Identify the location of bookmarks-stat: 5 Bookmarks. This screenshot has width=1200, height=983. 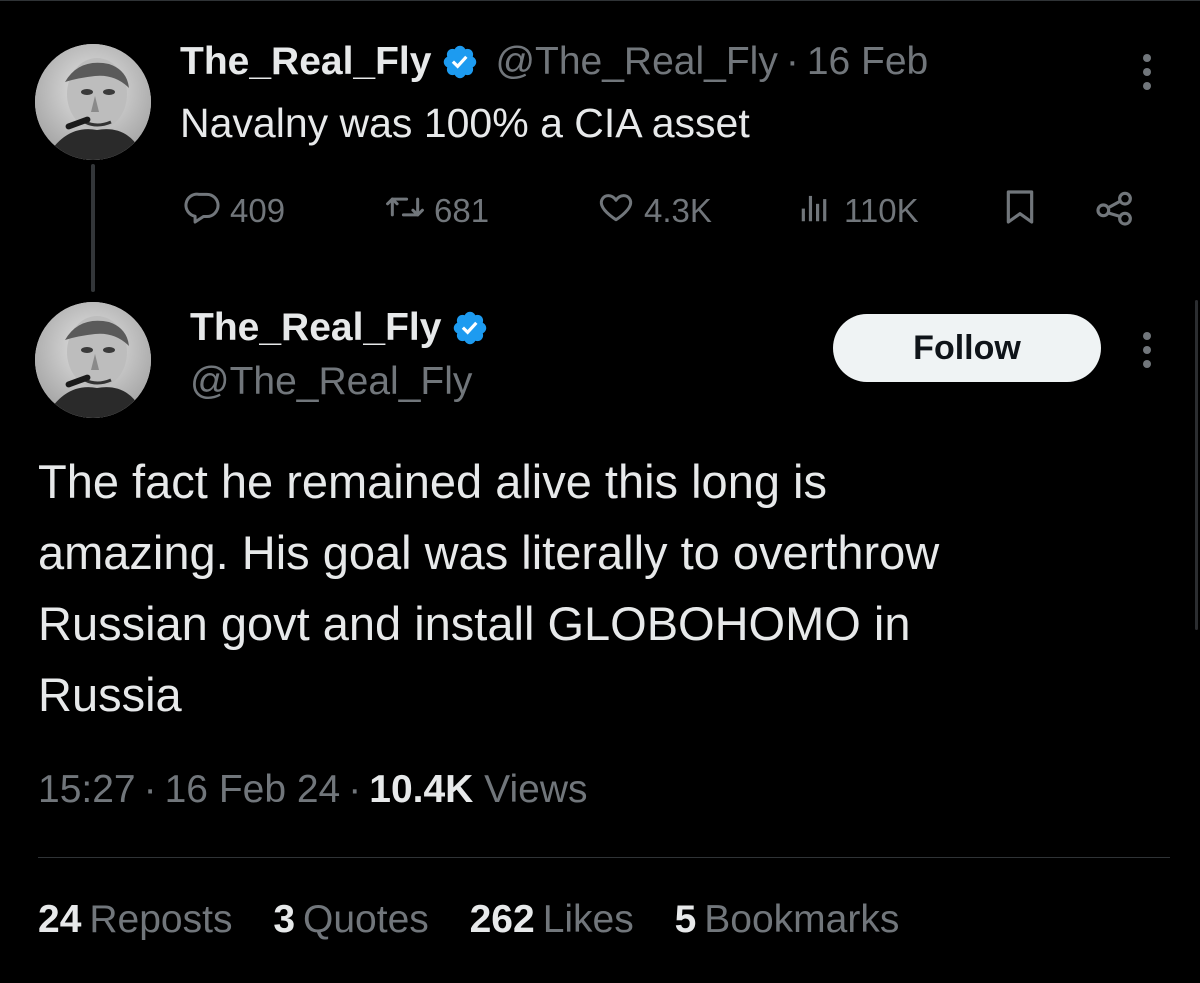
(787, 919).